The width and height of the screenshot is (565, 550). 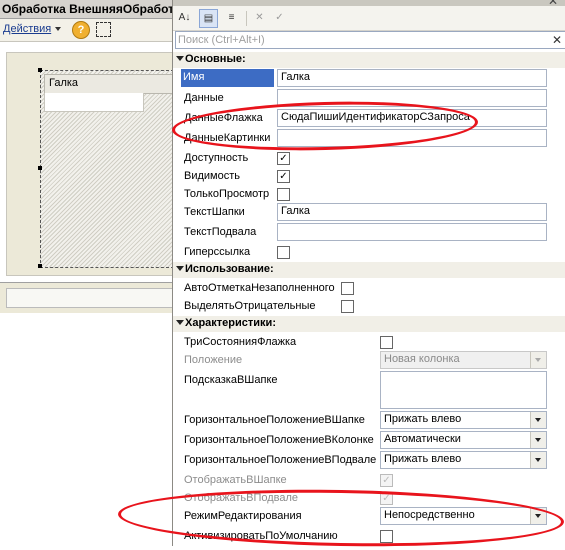 I want to click on clear-search-icon: ✕, so click(x=557, y=40).